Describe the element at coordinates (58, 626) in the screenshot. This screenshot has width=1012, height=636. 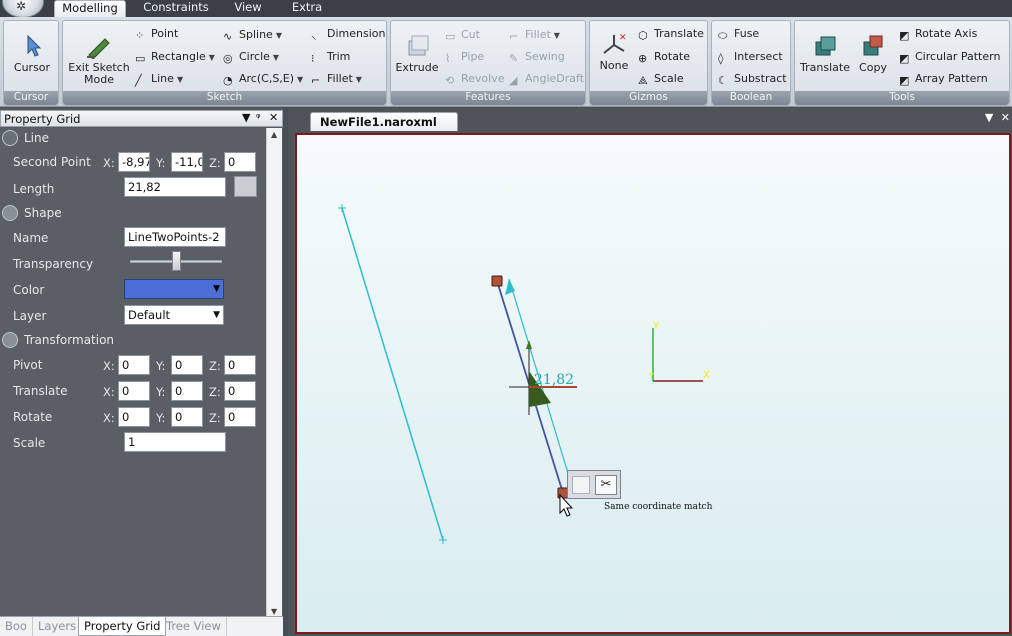
I see `tab-layers: Layers` at that location.